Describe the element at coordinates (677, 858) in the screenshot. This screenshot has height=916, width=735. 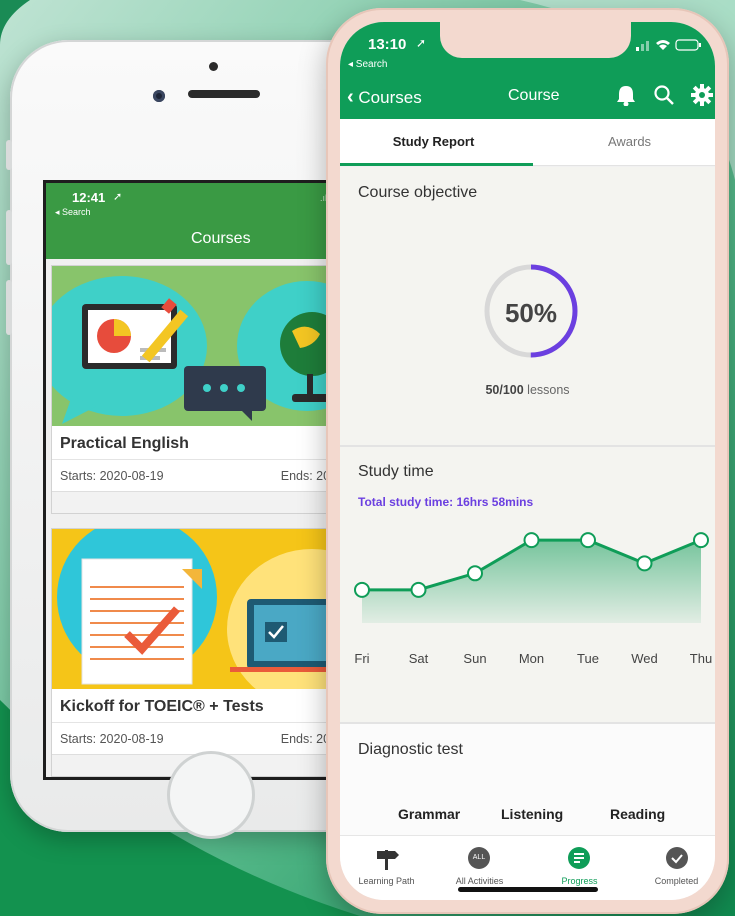
I see `check-icon` at that location.